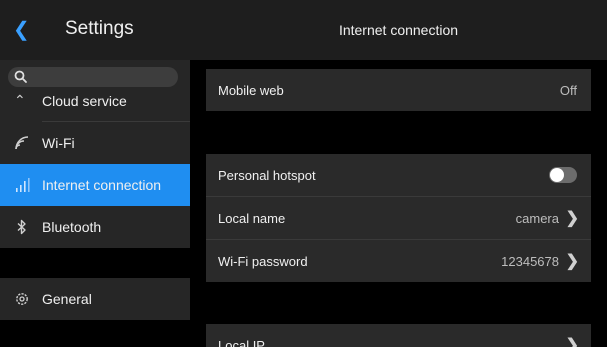  What do you see at coordinates (84, 101) in the screenshot?
I see `sidebar-item-label: Cloud service` at bounding box center [84, 101].